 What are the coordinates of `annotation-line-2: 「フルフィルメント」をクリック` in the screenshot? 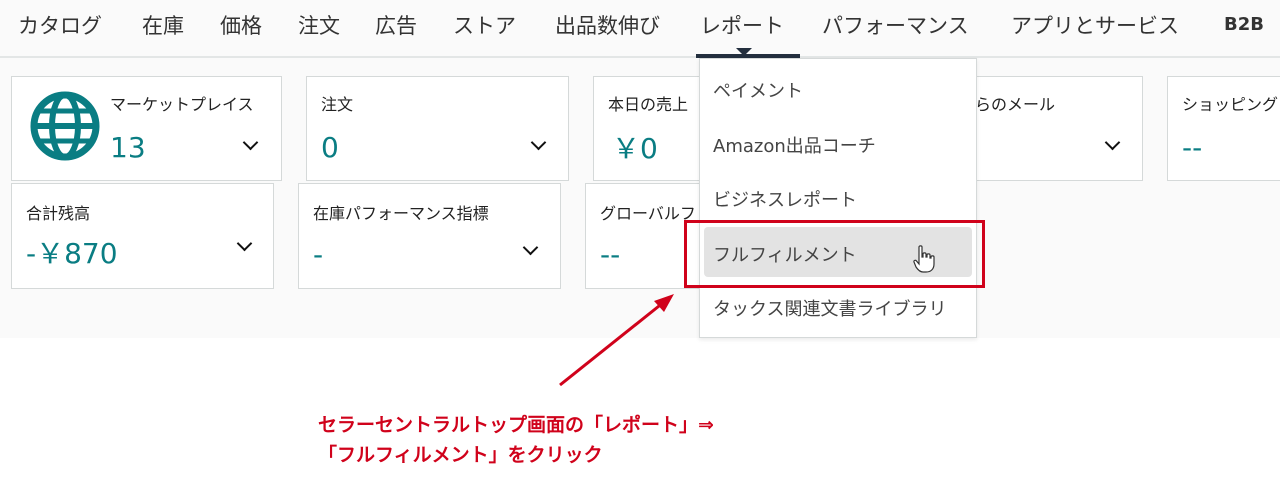 It's located at (460, 455).